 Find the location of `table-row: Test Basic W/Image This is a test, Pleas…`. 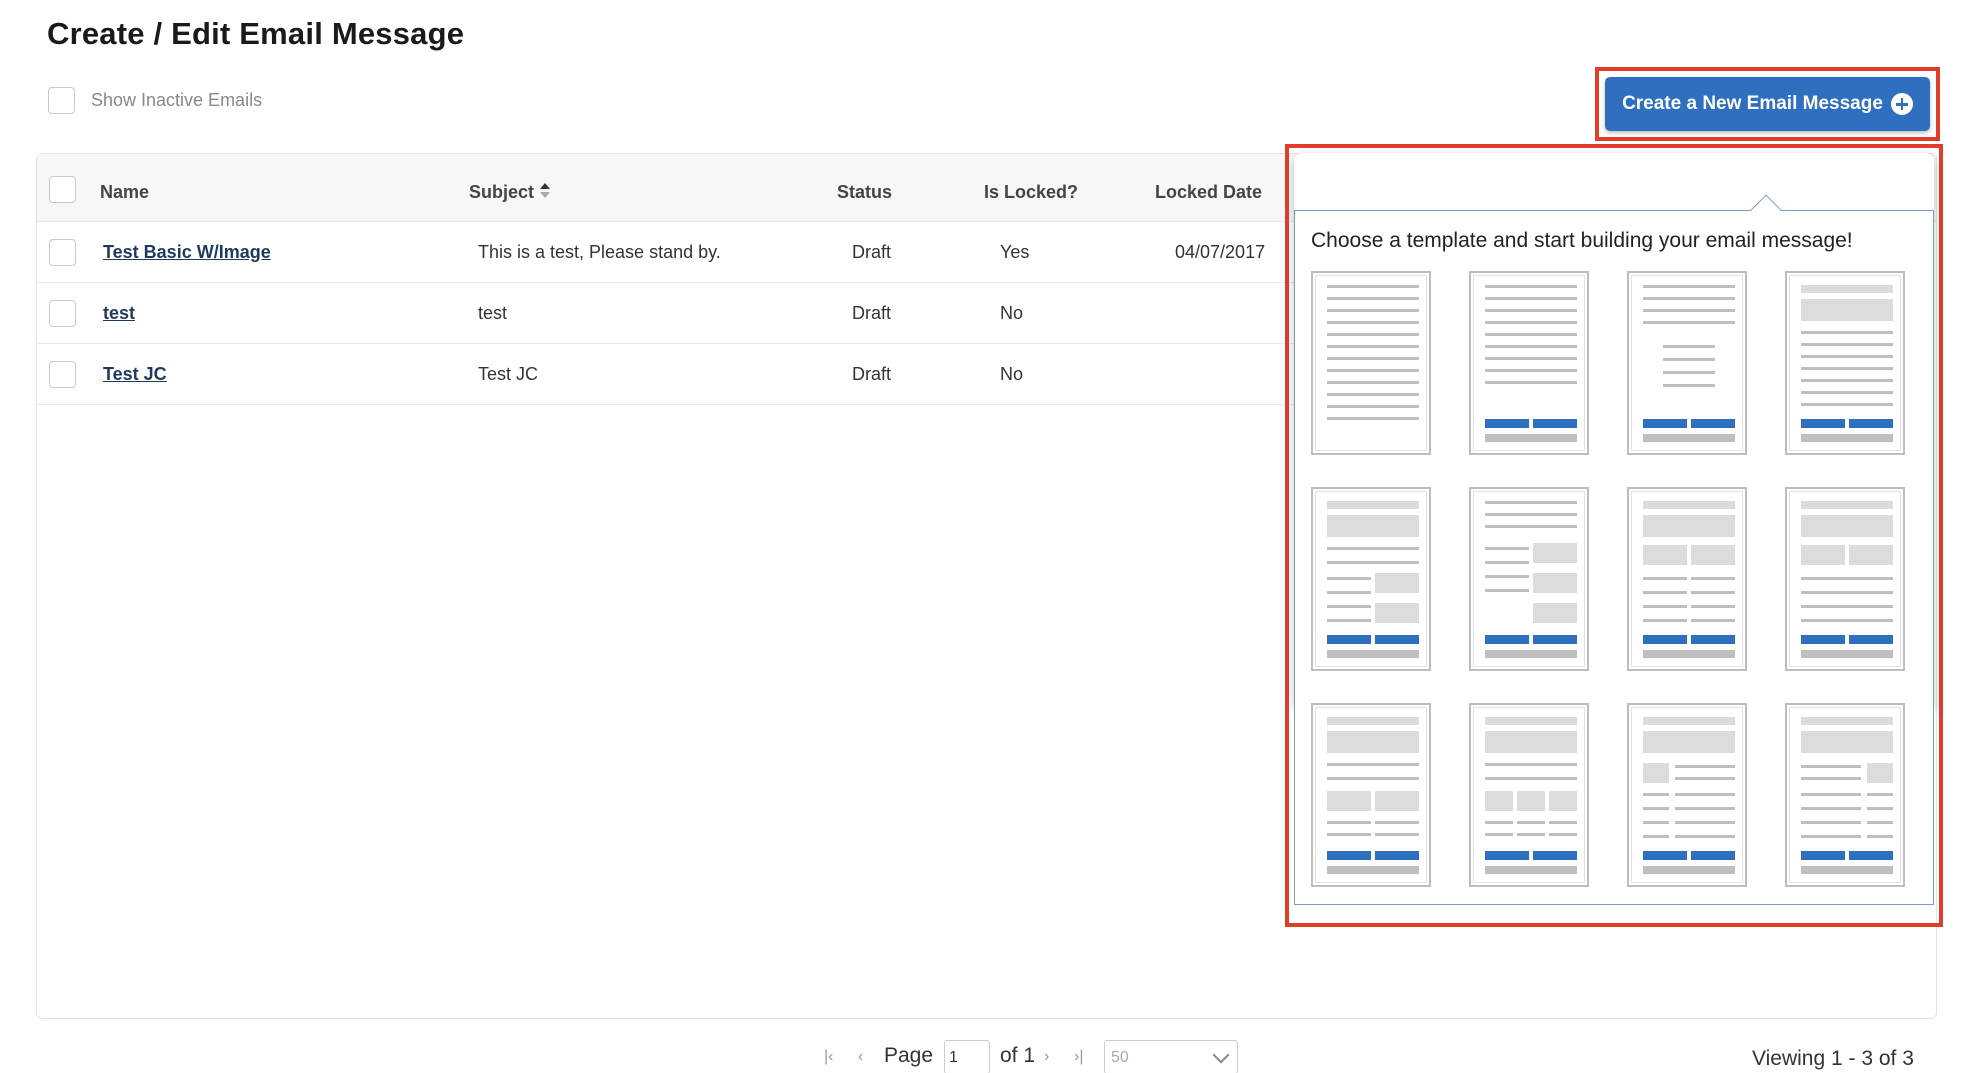

table-row: Test Basic W/Image This is a test, Pleas… is located at coordinates (677, 252).